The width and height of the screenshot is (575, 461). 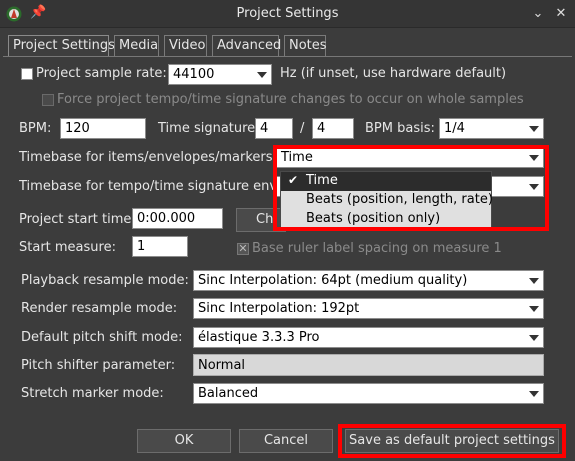 I want to click on sample-rate-hint: Hz (if unset, use hardware default), so click(x=393, y=73).